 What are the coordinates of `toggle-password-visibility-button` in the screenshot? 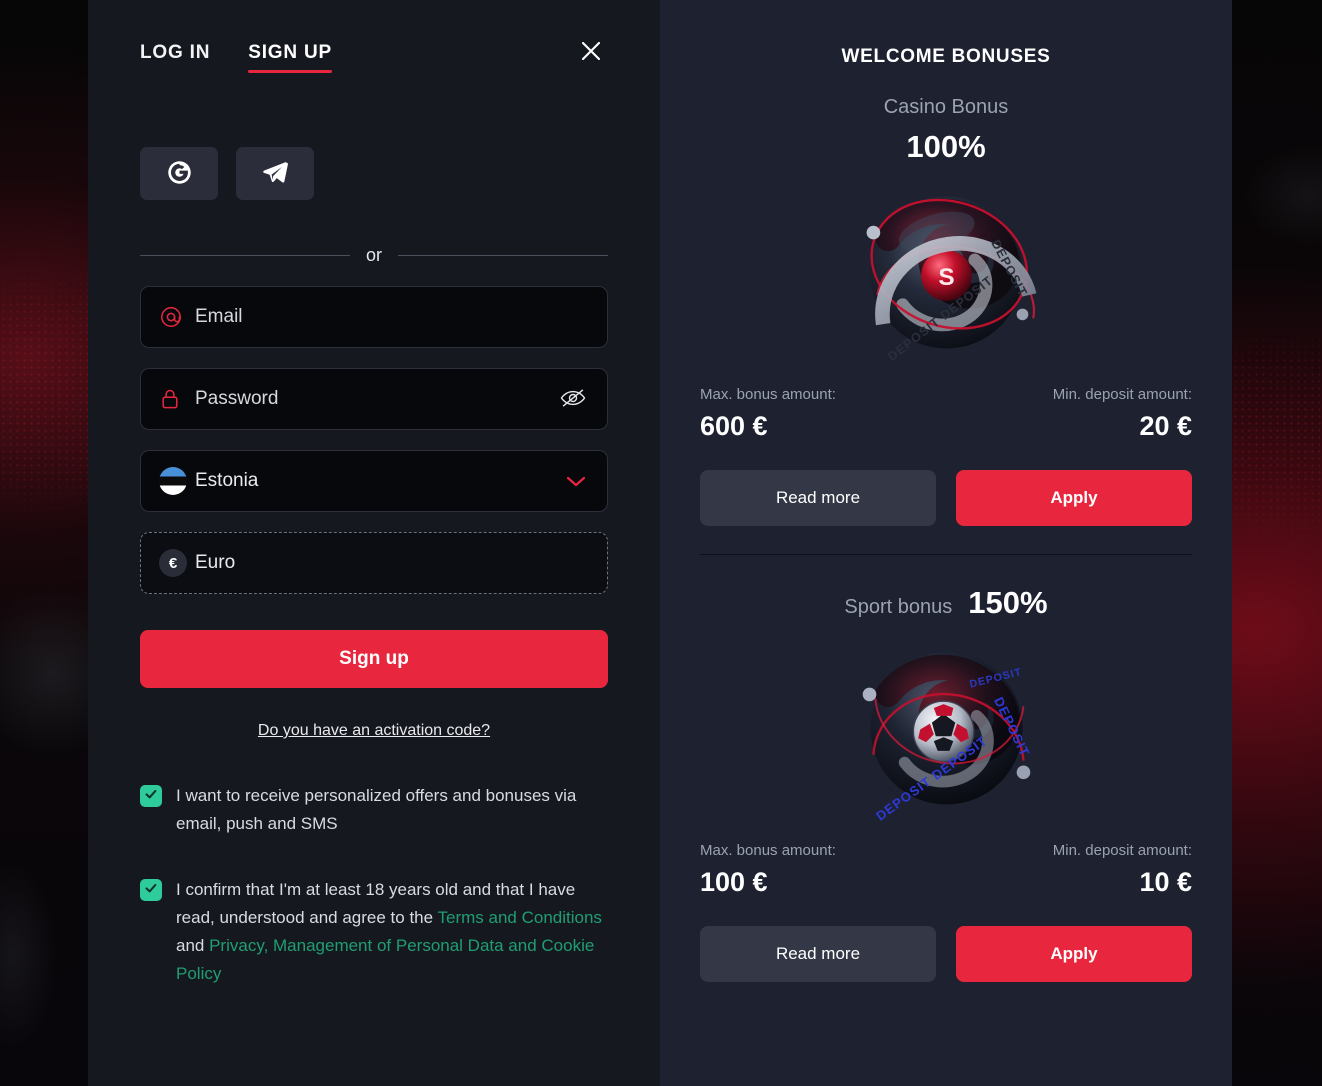 It's located at (573, 399).